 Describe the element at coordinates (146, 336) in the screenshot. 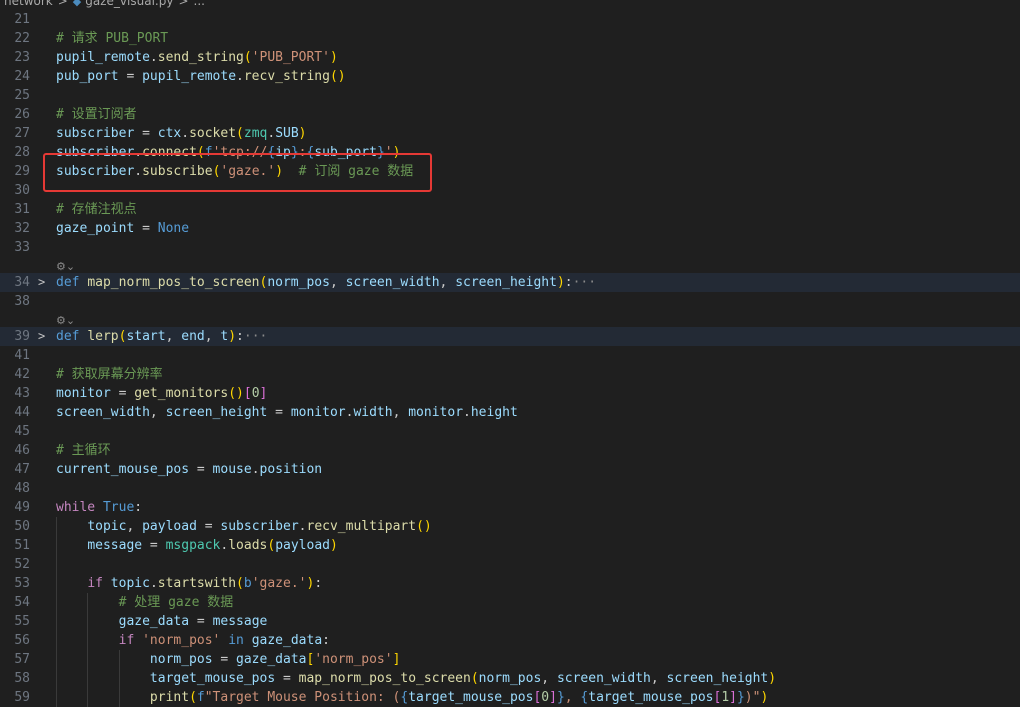

I see `code-token: start` at that location.